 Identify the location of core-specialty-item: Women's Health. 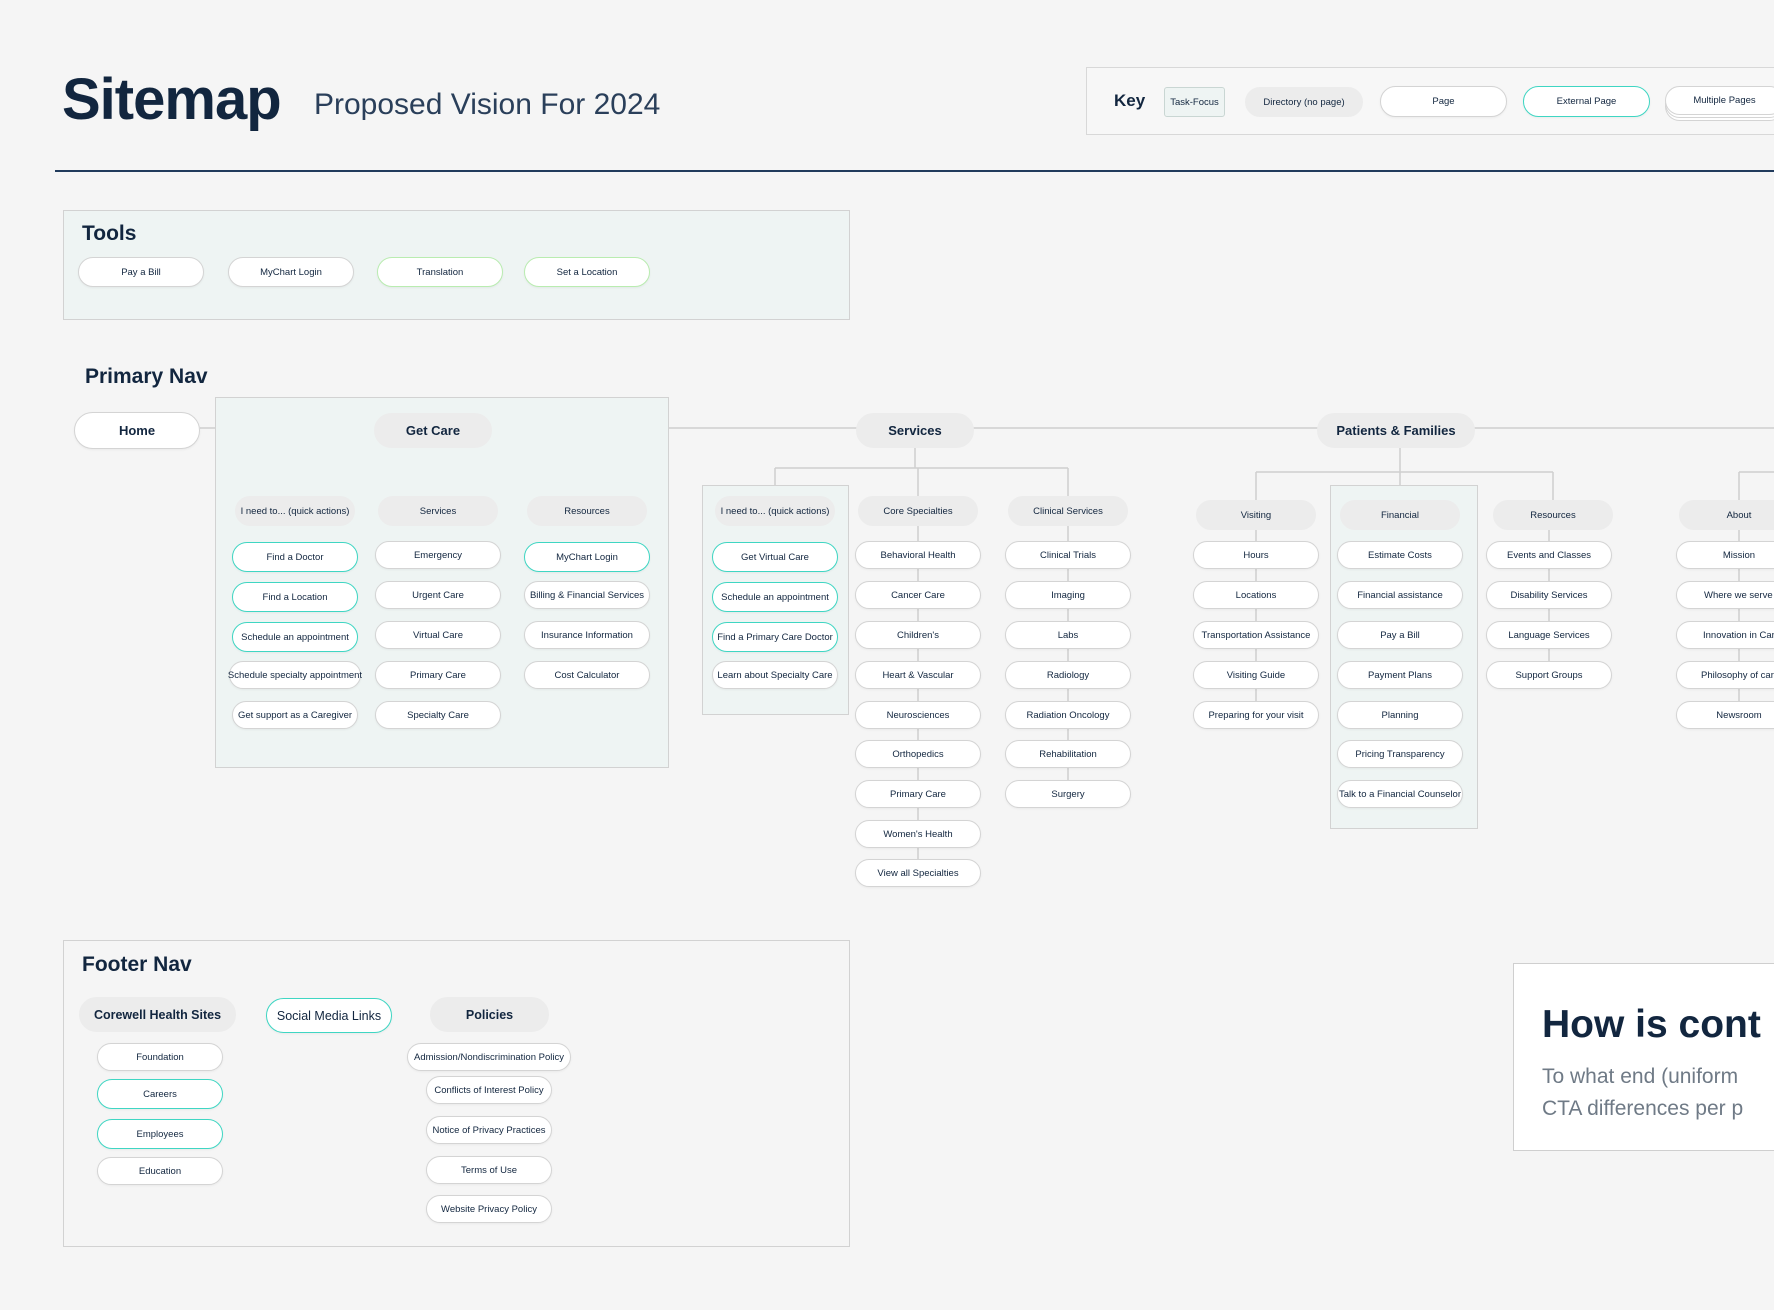
(918, 834).